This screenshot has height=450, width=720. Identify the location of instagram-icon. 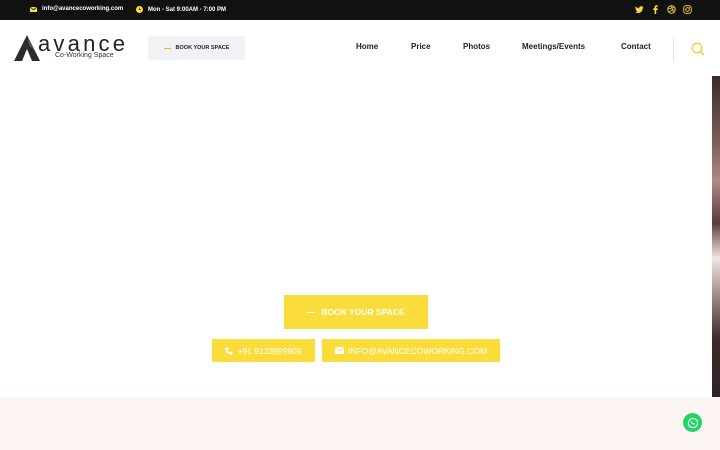
(687, 9).